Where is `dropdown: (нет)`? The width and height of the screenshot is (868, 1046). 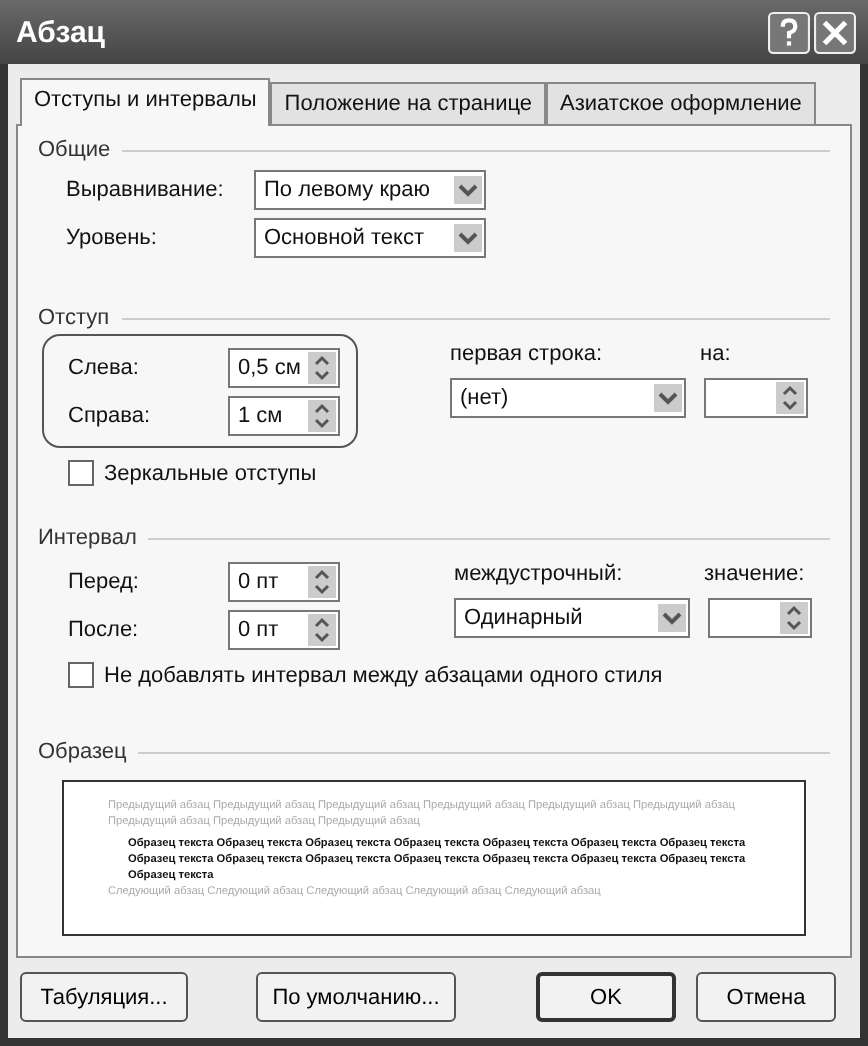
dropdown: (нет) is located at coordinates (568, 398).